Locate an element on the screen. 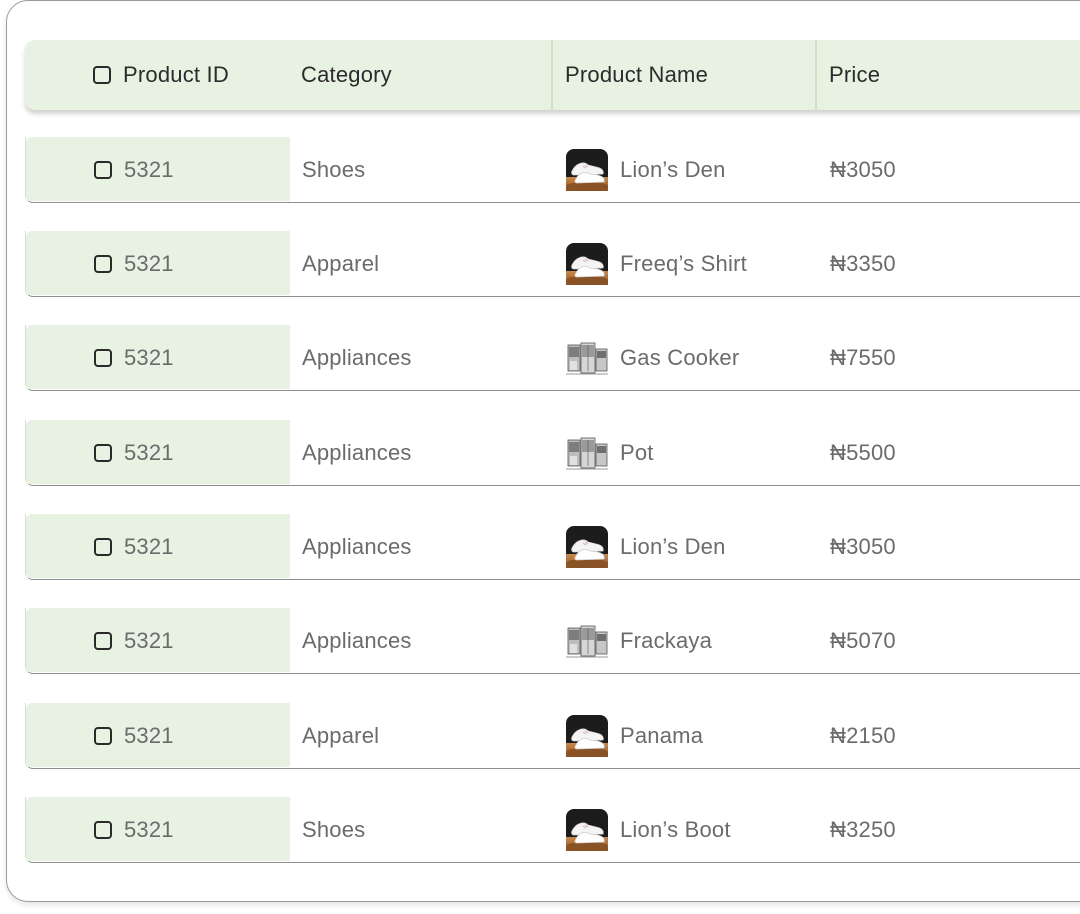 The width and height of the screenshot is (1080, 914). header-product-id: Product ID is located at coordinates (161, 75).